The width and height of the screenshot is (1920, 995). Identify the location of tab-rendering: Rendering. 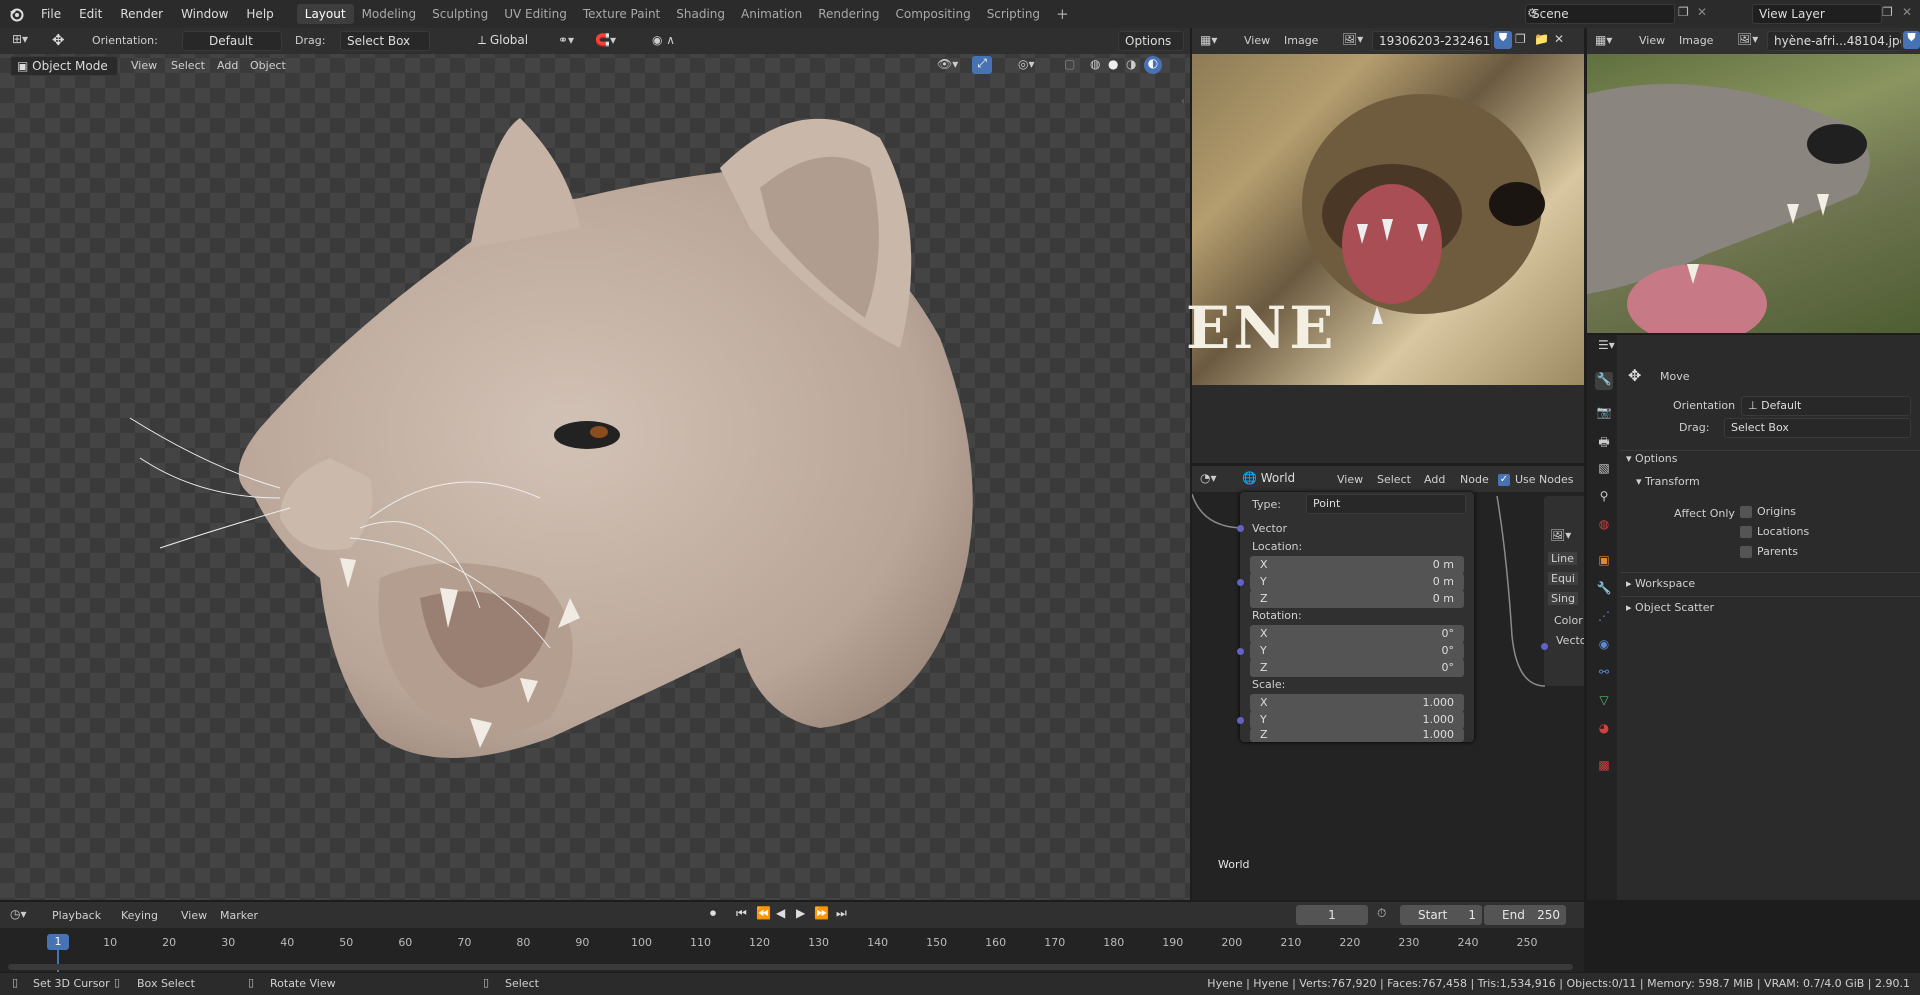
(848, 14).